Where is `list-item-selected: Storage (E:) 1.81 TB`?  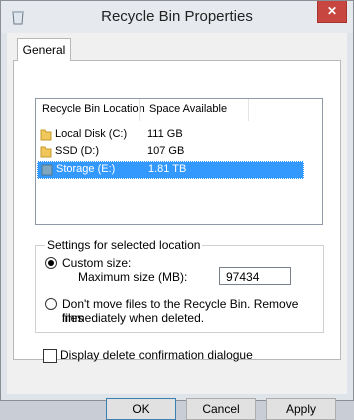
list-item-selected: Storage (E:) 1.81 TB is located at coordinates (170, 170).